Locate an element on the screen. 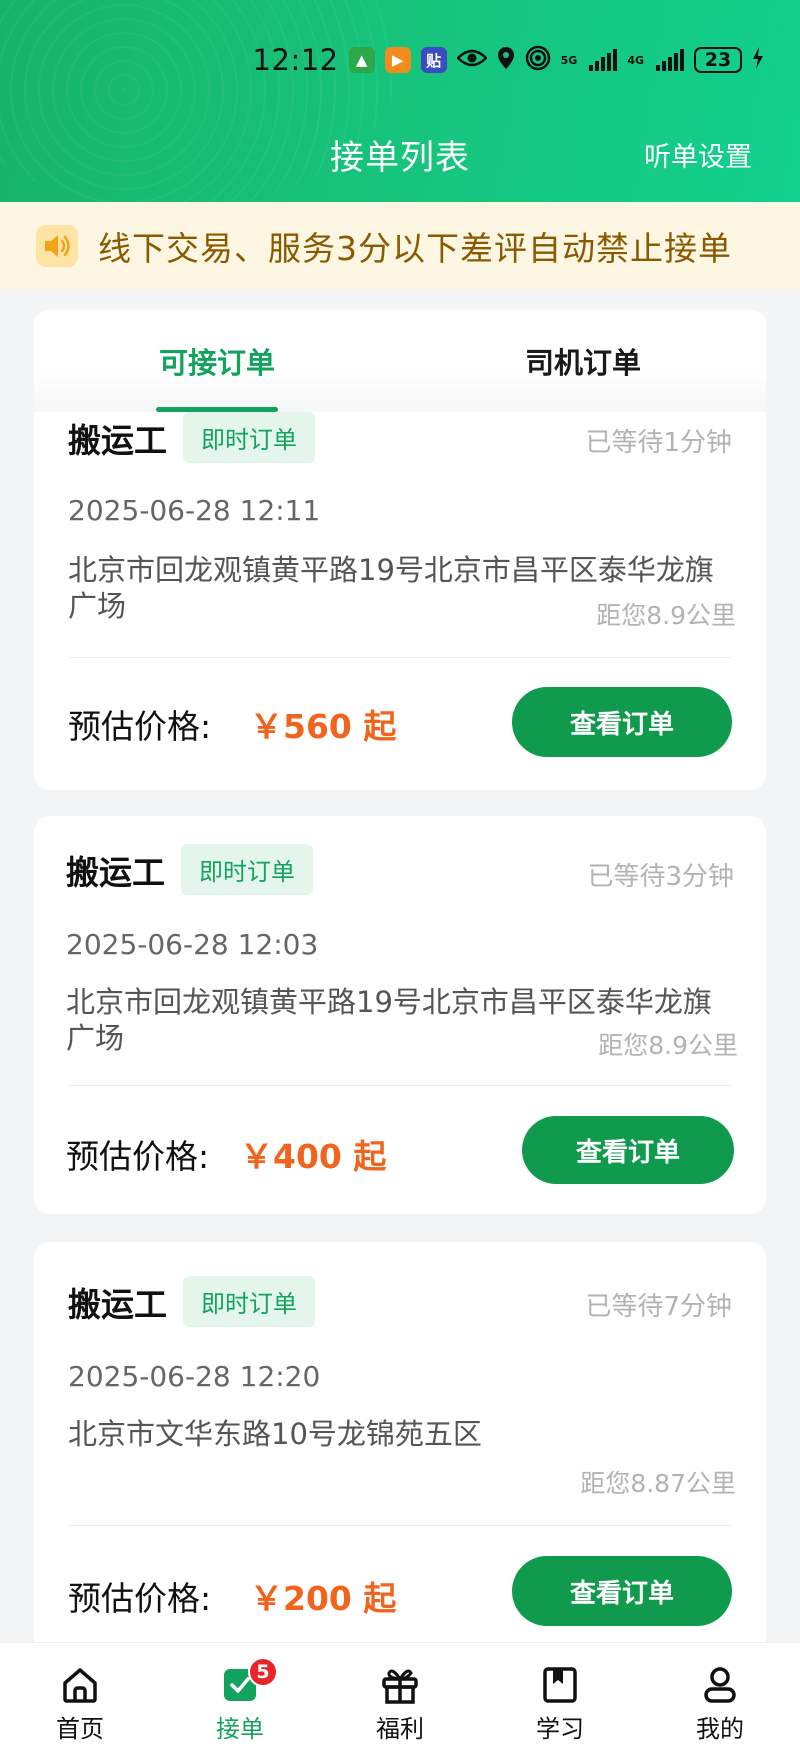 Image resolution: width=800 pixels, height=1760 pixels. order-time: 2025-06-28 12:20 is located at coordinates (194, 1376).